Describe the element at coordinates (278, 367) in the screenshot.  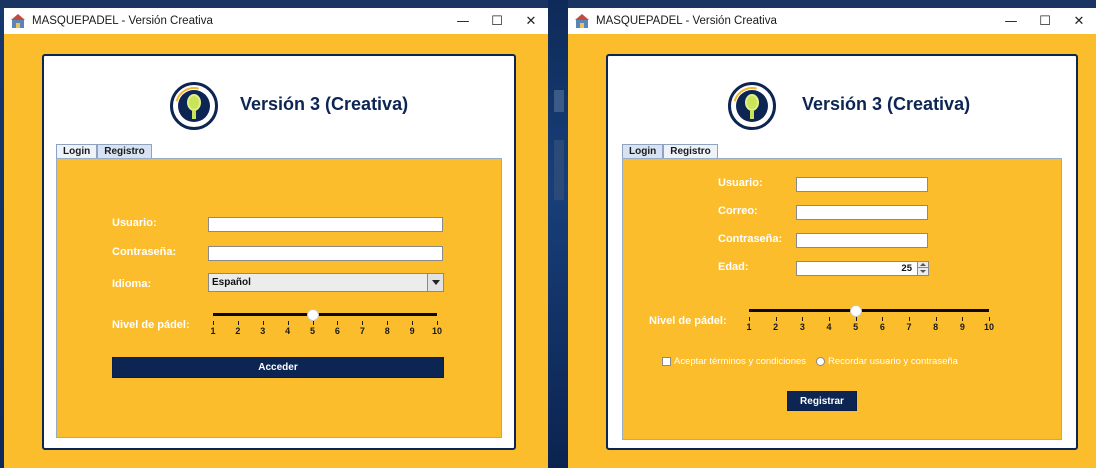
I see `acceder-button: Acceder` at that location.